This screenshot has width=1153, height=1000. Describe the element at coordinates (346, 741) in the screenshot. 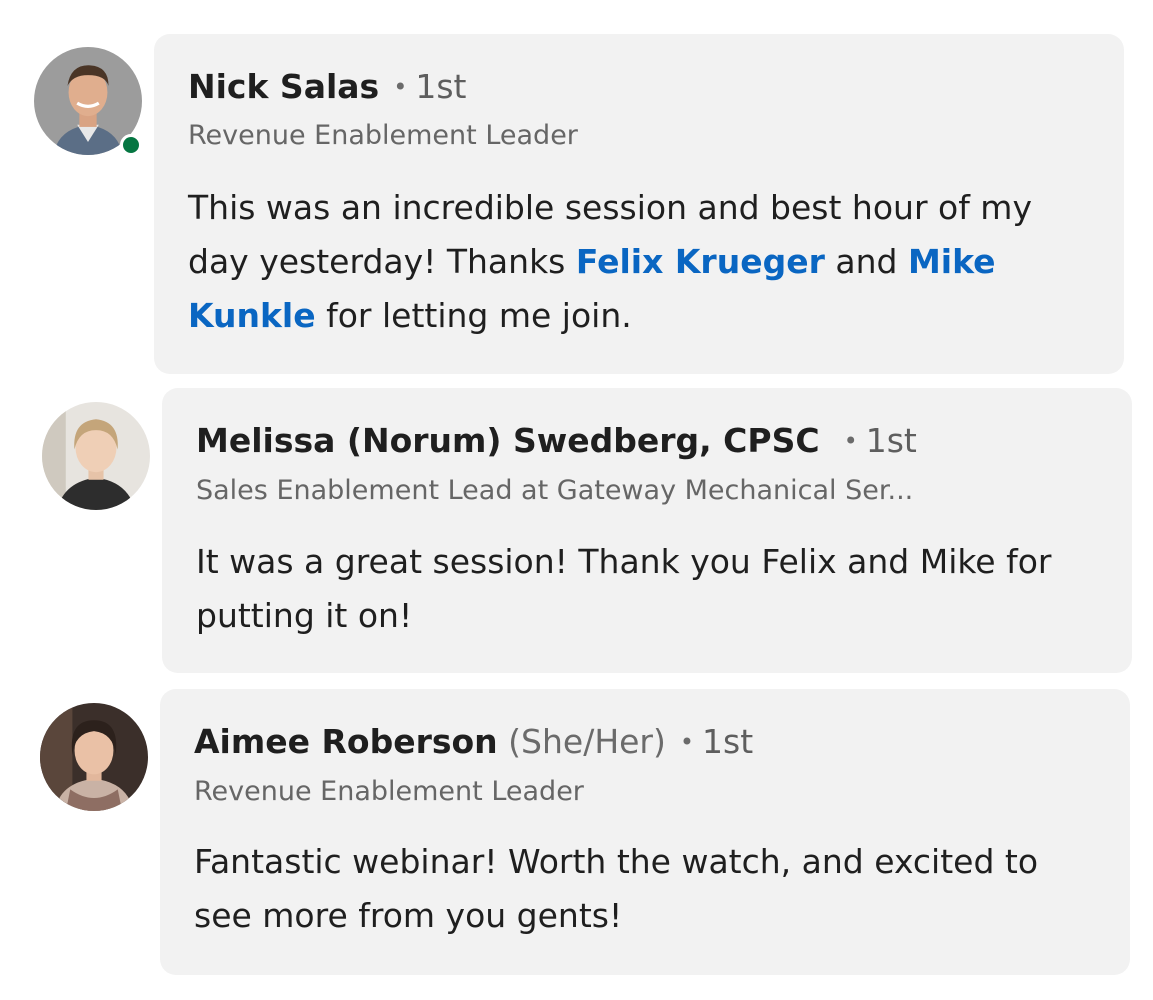

I see `author-name: Aimee Roberson` at that location.